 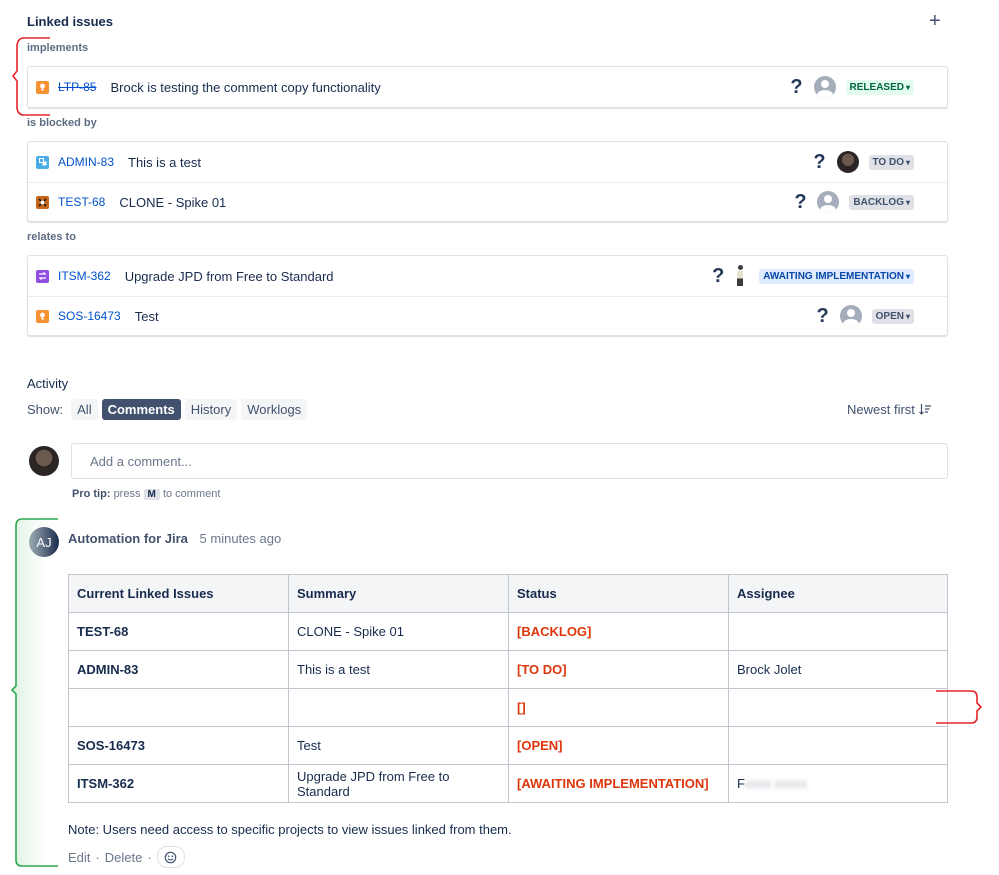 I want to click on table-header: Status, so click(x=618, y=593).